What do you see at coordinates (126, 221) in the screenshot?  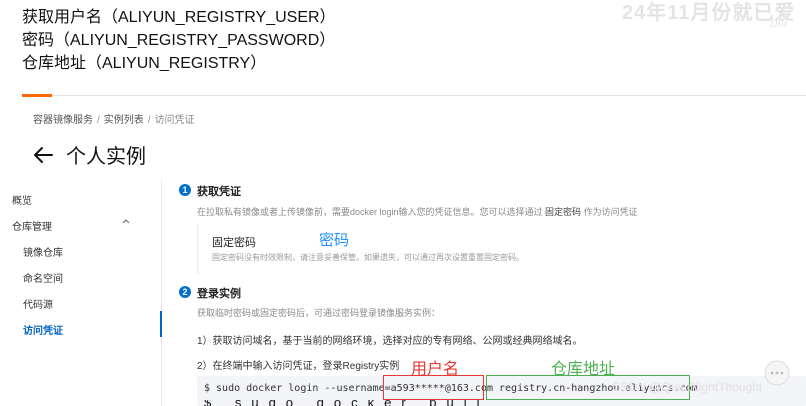 I see `chevron-up-icon` at bounding box center [126, 221].